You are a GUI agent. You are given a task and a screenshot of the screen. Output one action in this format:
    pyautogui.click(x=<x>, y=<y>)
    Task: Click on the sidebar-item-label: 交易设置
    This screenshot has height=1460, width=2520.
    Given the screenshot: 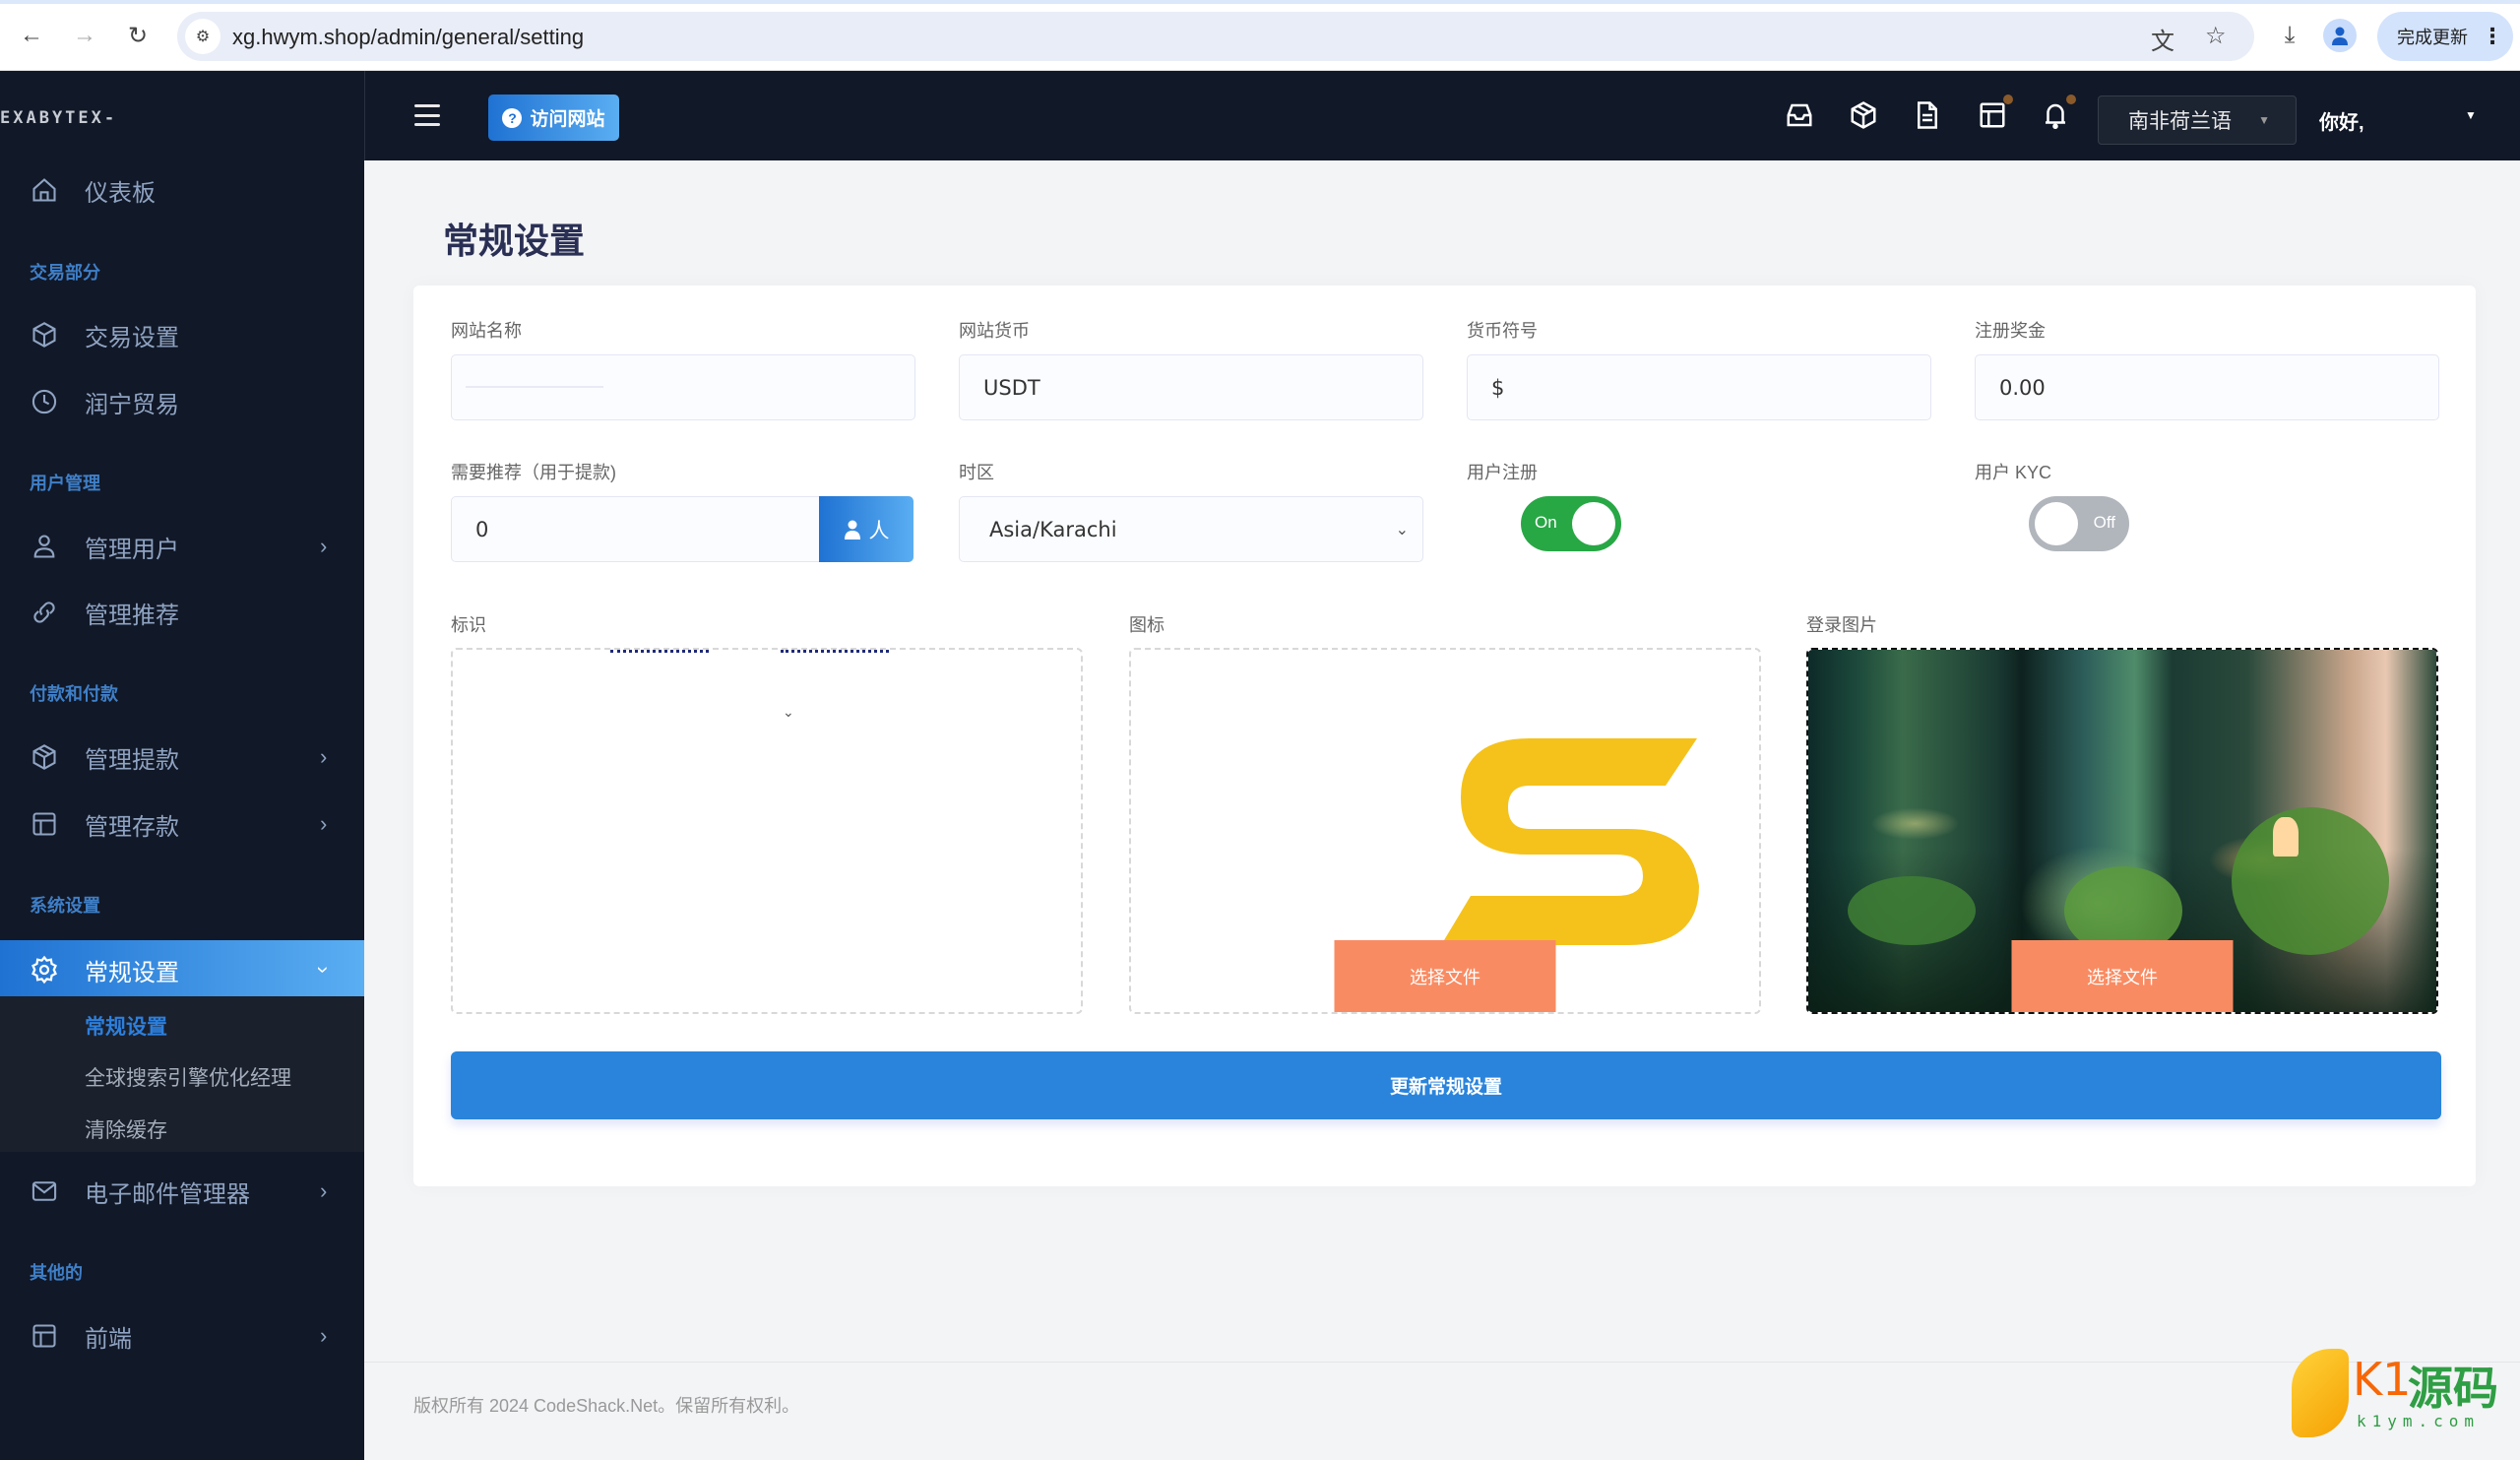 What is the action you would take?
    pyautogui.click(x=132, y=337)
    